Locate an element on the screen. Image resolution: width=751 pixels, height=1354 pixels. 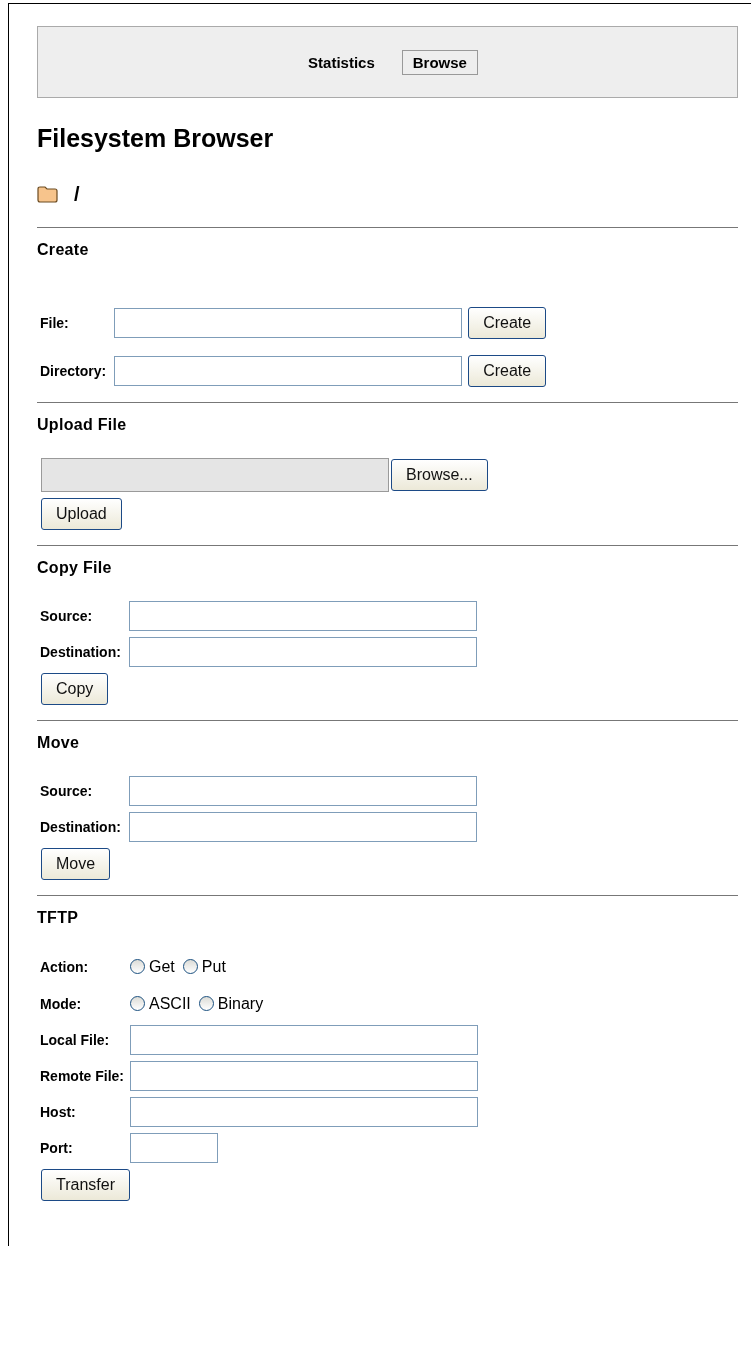
section-heading: Upload File is located at coordinates (82, 425).